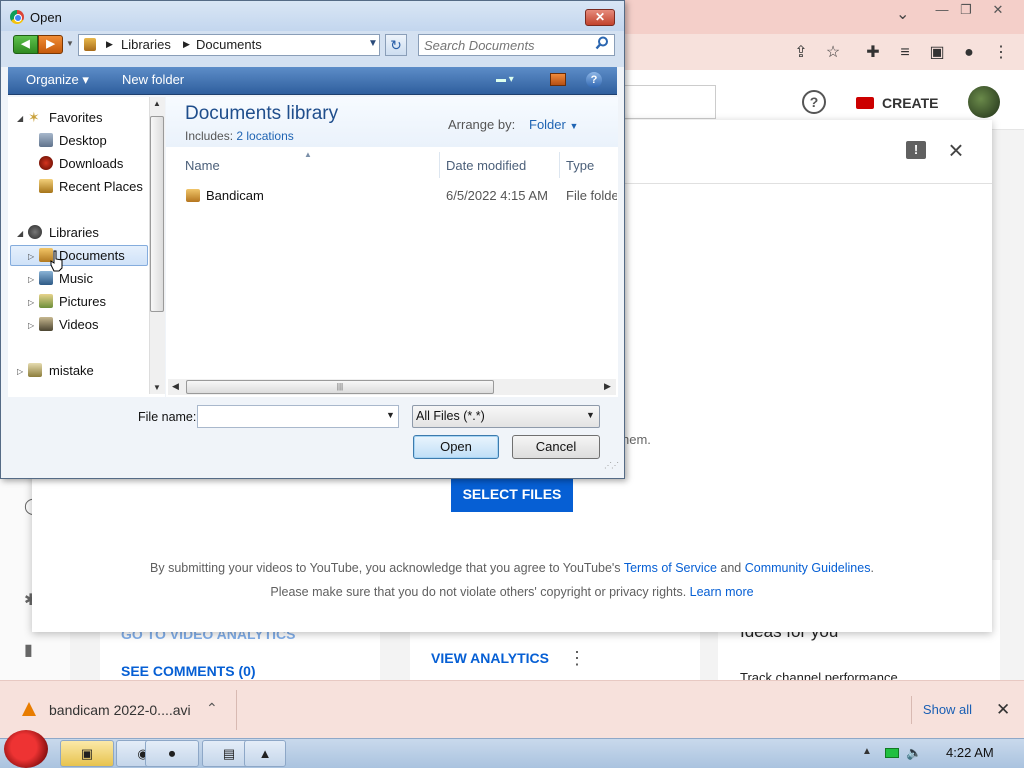 The width and height of the screenshot is (1024, 768). What do you see at coordinates (730, 568) in the screenshot?
I see `terms-and: and` at bounding box center [730, 568].